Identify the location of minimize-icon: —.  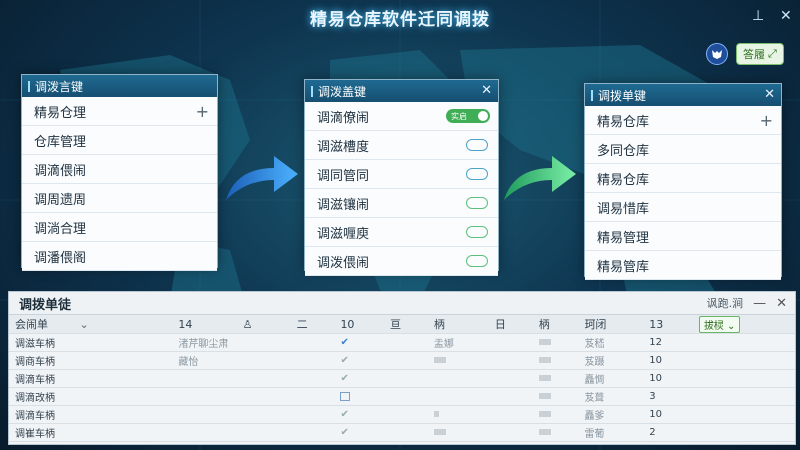
(759, 303).